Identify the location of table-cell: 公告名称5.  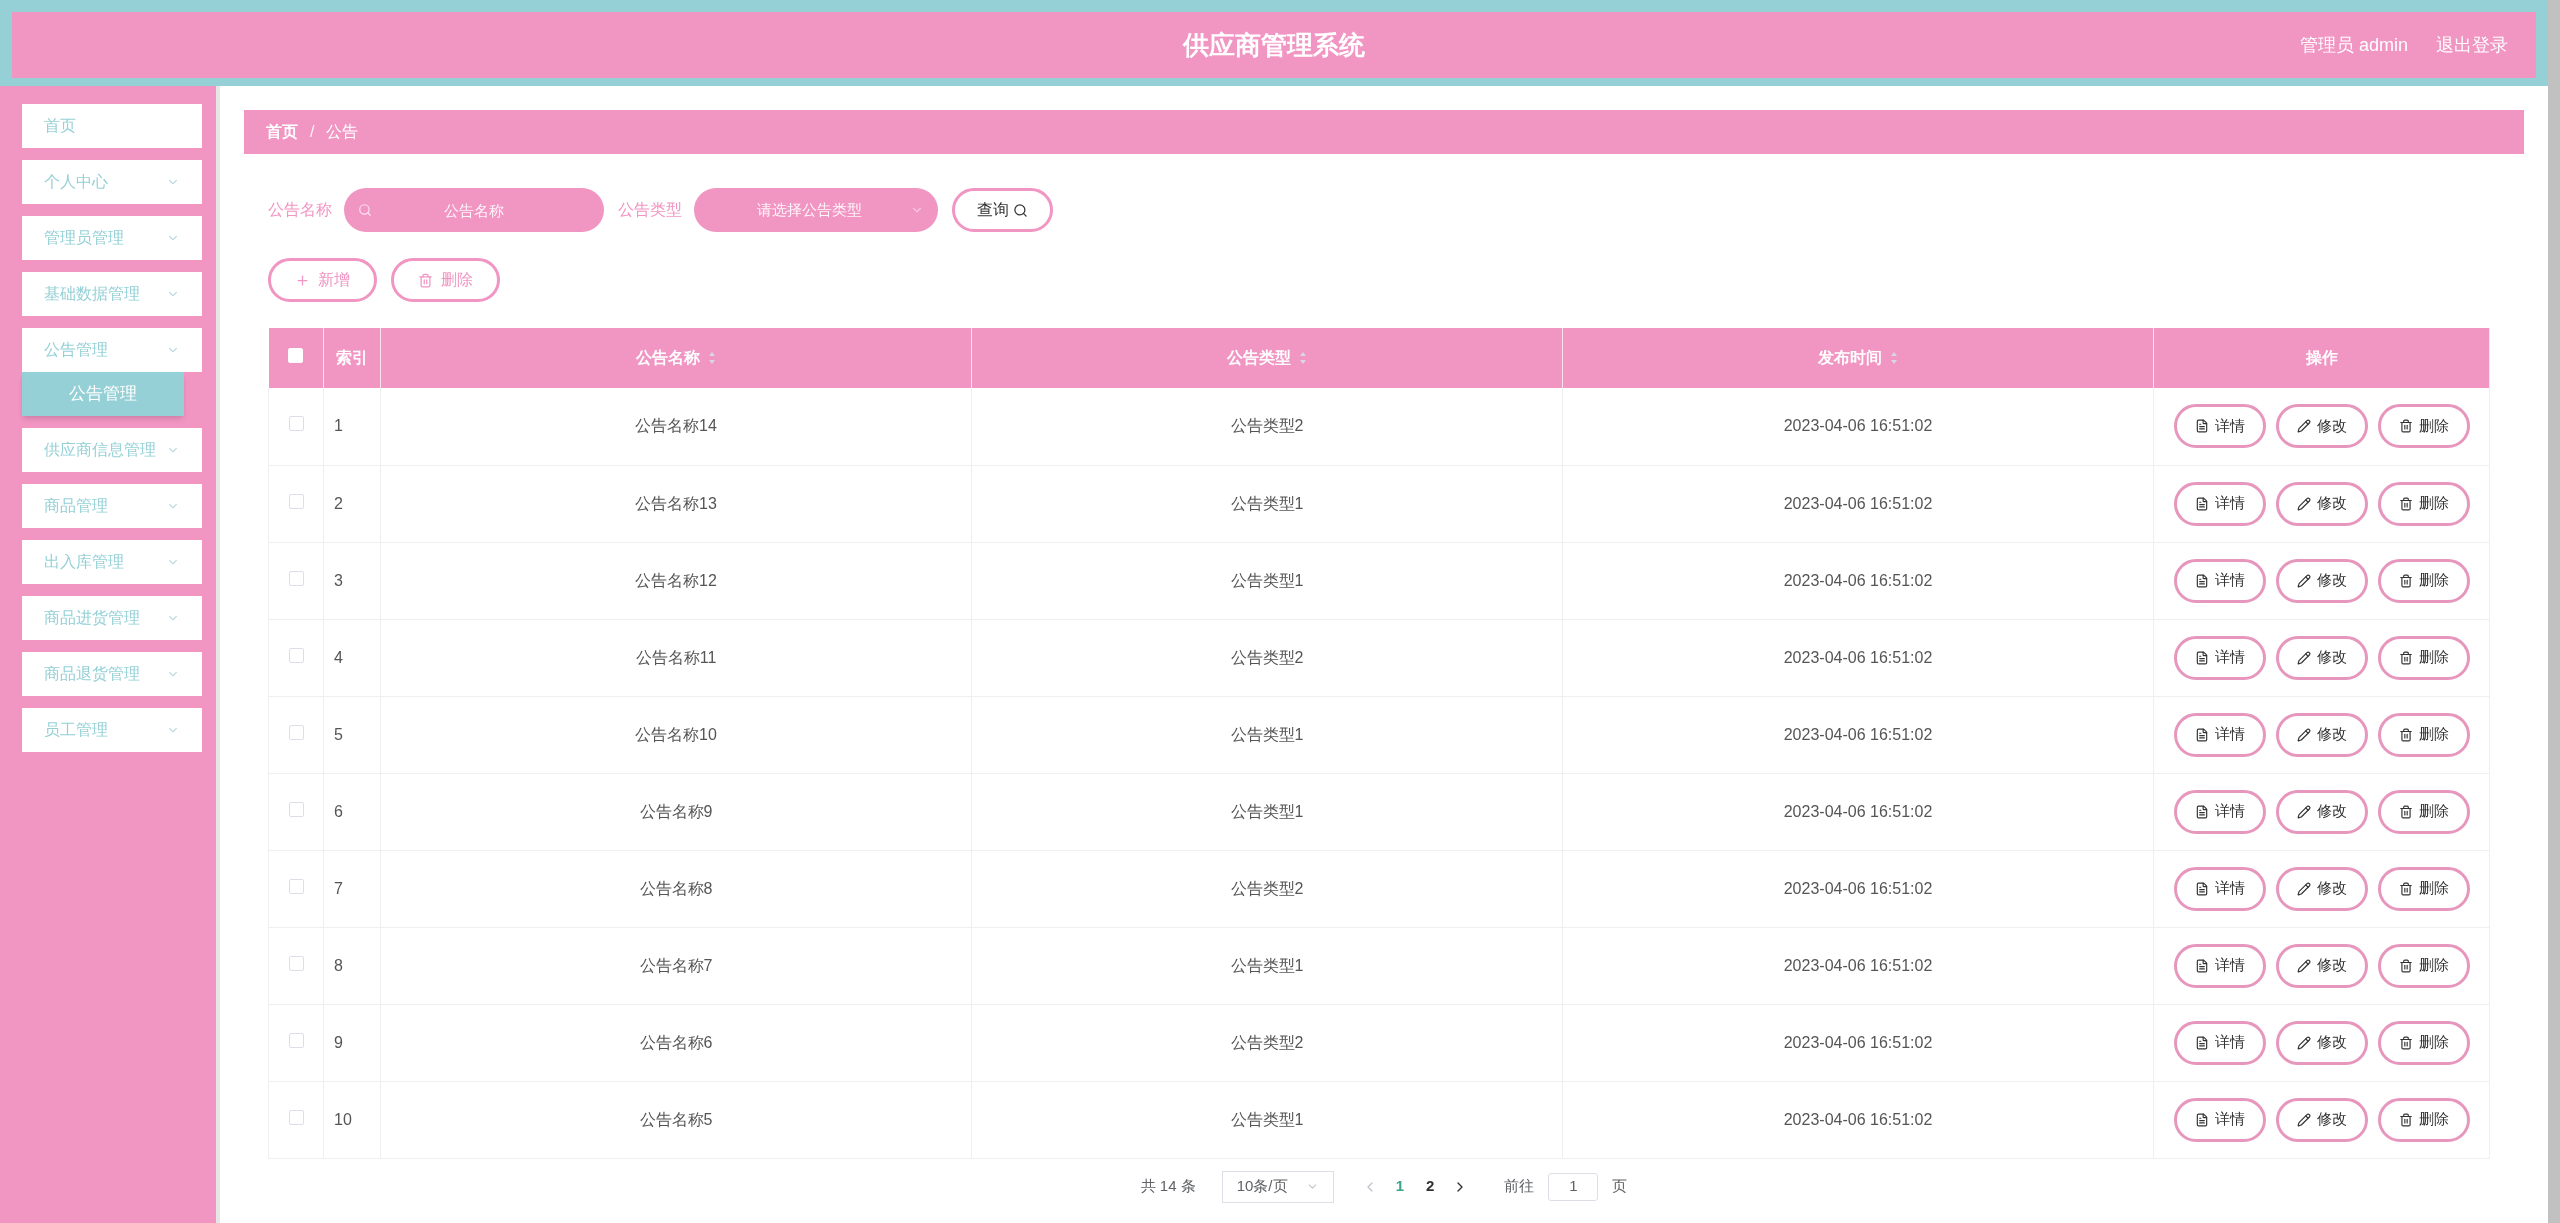
(676, 1119).